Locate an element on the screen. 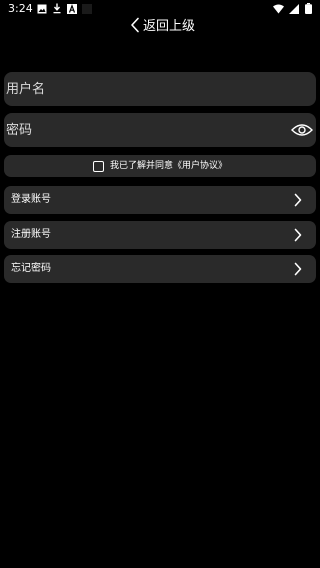 The image size is (320, 568). username-input is located at coordinates (161, 89).